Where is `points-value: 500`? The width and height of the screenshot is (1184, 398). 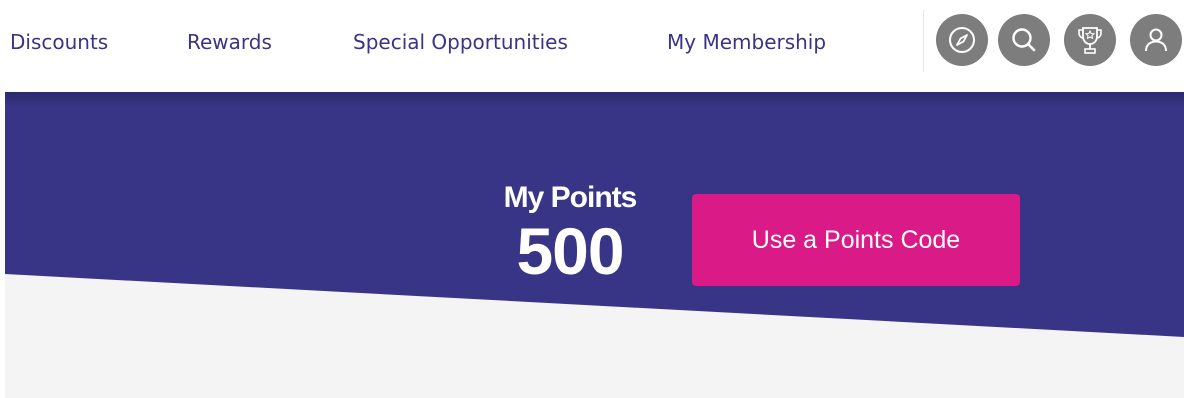
points-value: 500 is located at coordinates (570, 251).